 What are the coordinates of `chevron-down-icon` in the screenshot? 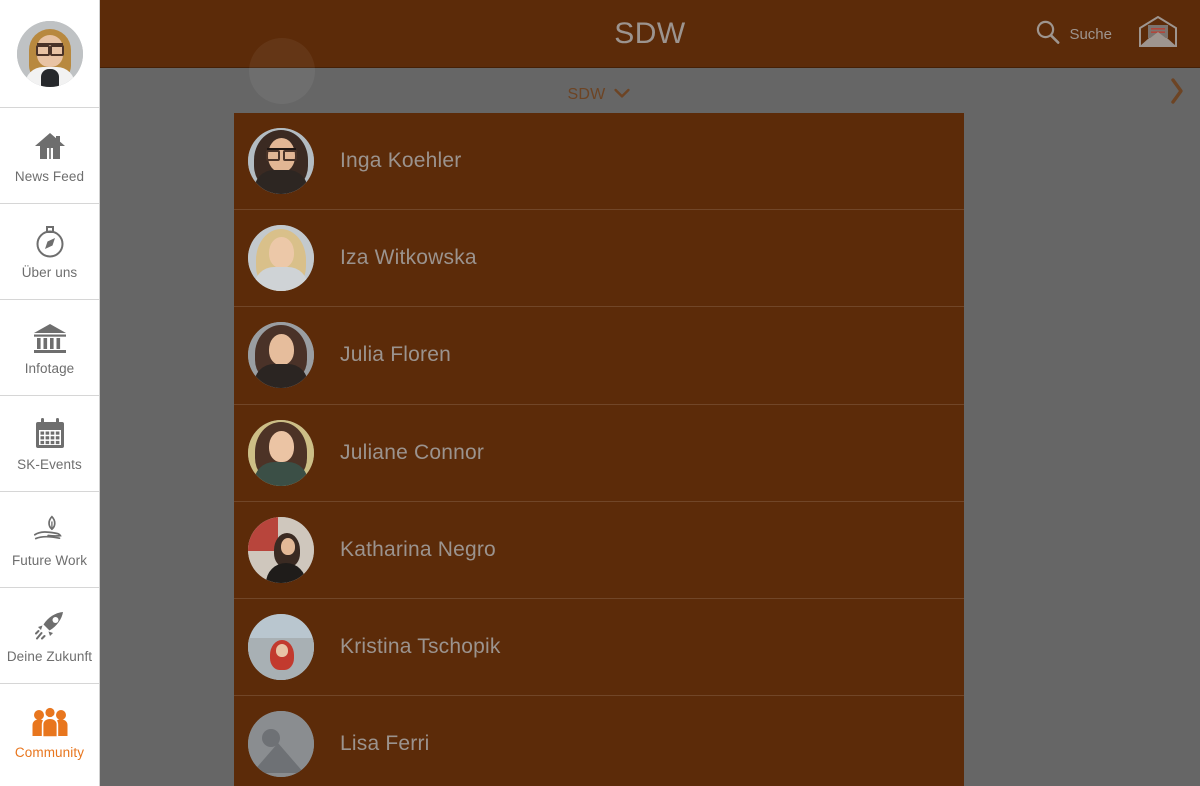 It's located at (622, 95).